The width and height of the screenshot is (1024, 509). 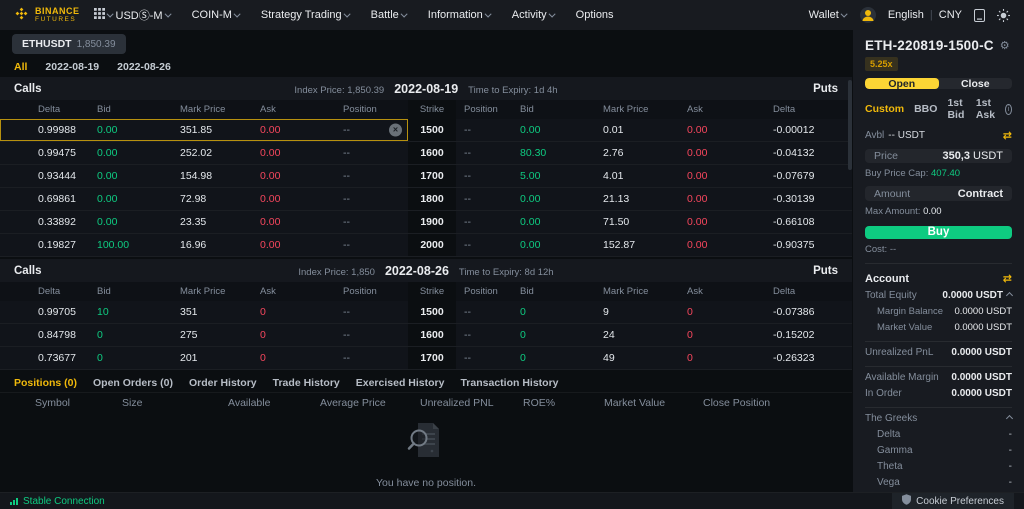 What do you see at coordinates (981, 353) in the screenshot?
I see `unrealized-pnl-value: 0.0000 USDT` at bounding box center [981, 353].